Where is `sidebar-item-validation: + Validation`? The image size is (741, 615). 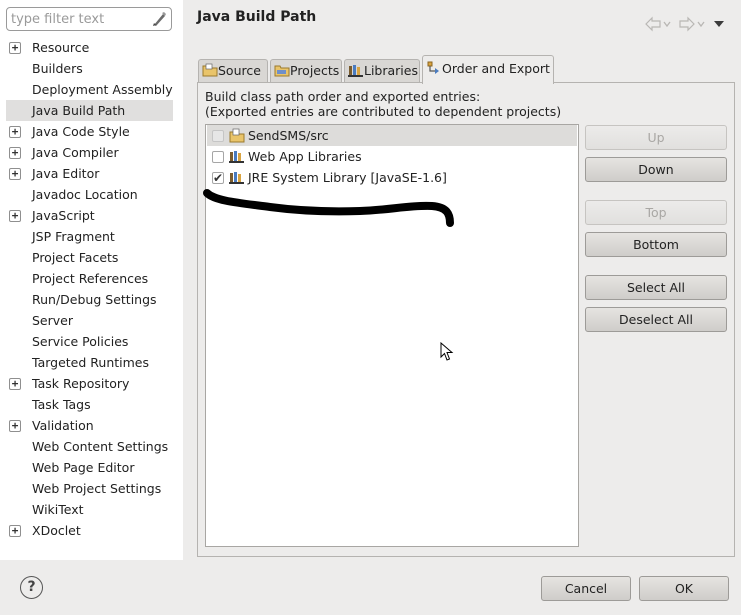 sidebar-item-validation: + Validation is located at coordinates (91, 425).